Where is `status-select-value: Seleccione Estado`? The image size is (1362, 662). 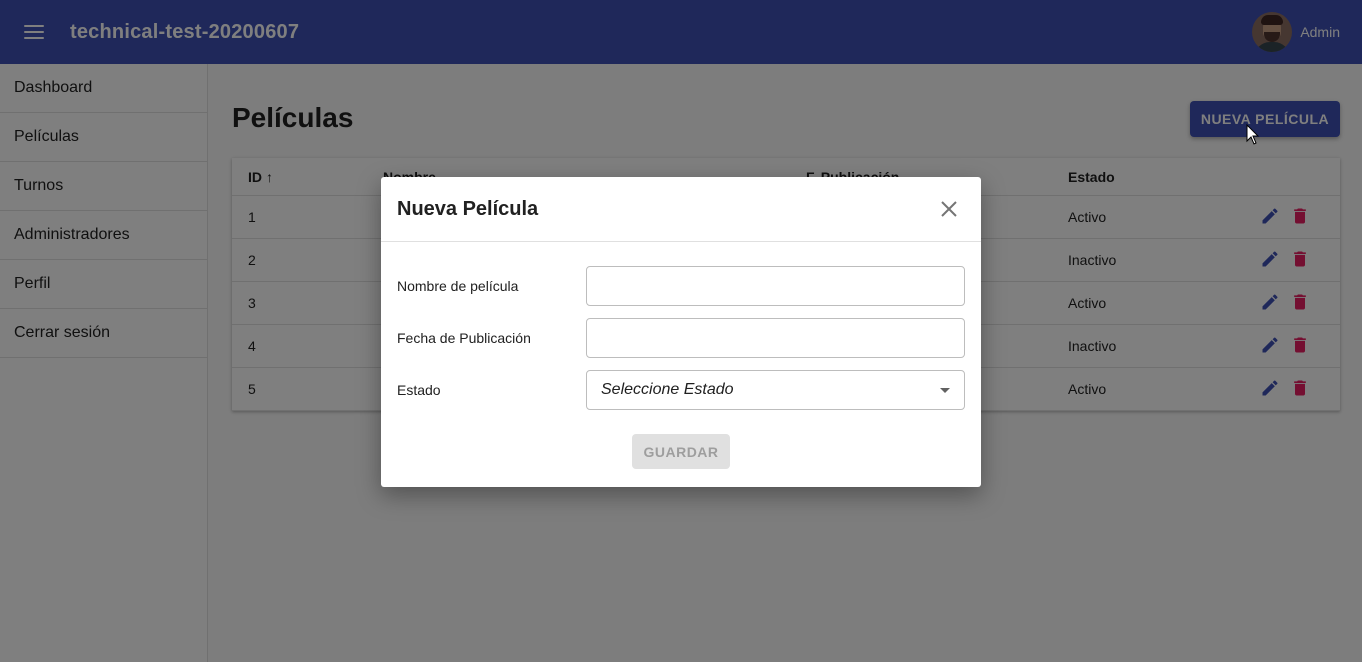
status-select-value: Seleccione Estado is located at coordinates (667, 389).